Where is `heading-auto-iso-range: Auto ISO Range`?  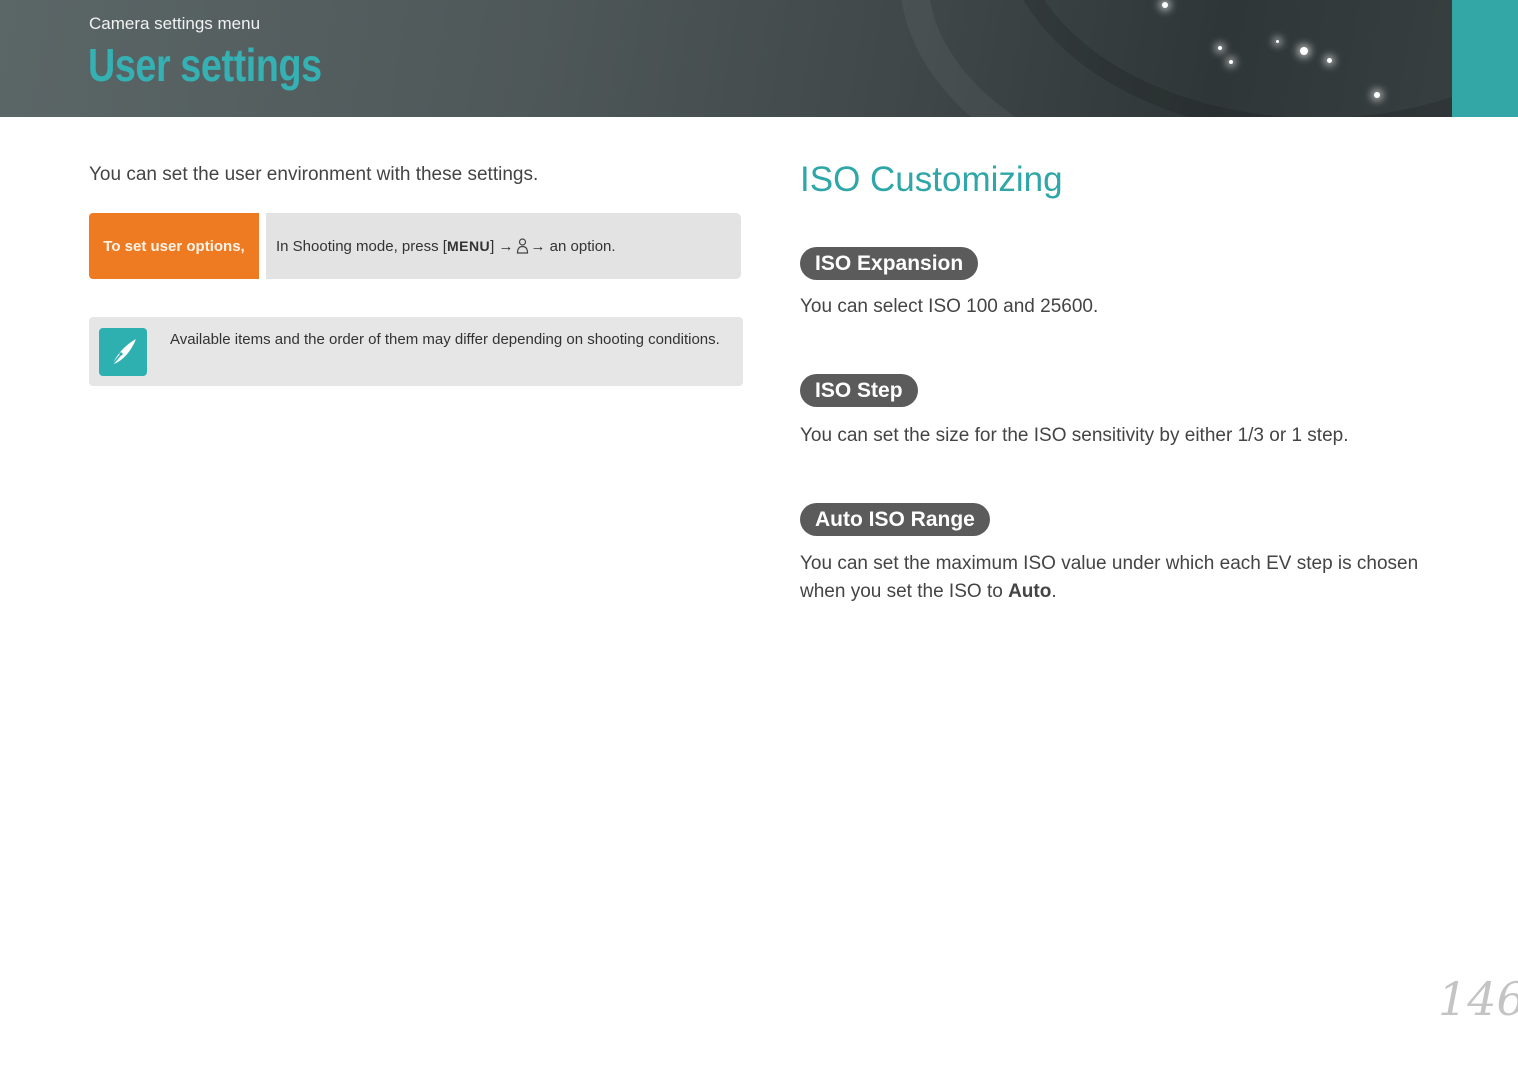
heading-auto-iso-range: Auto ISO Range is located at coordinates (895, 519).